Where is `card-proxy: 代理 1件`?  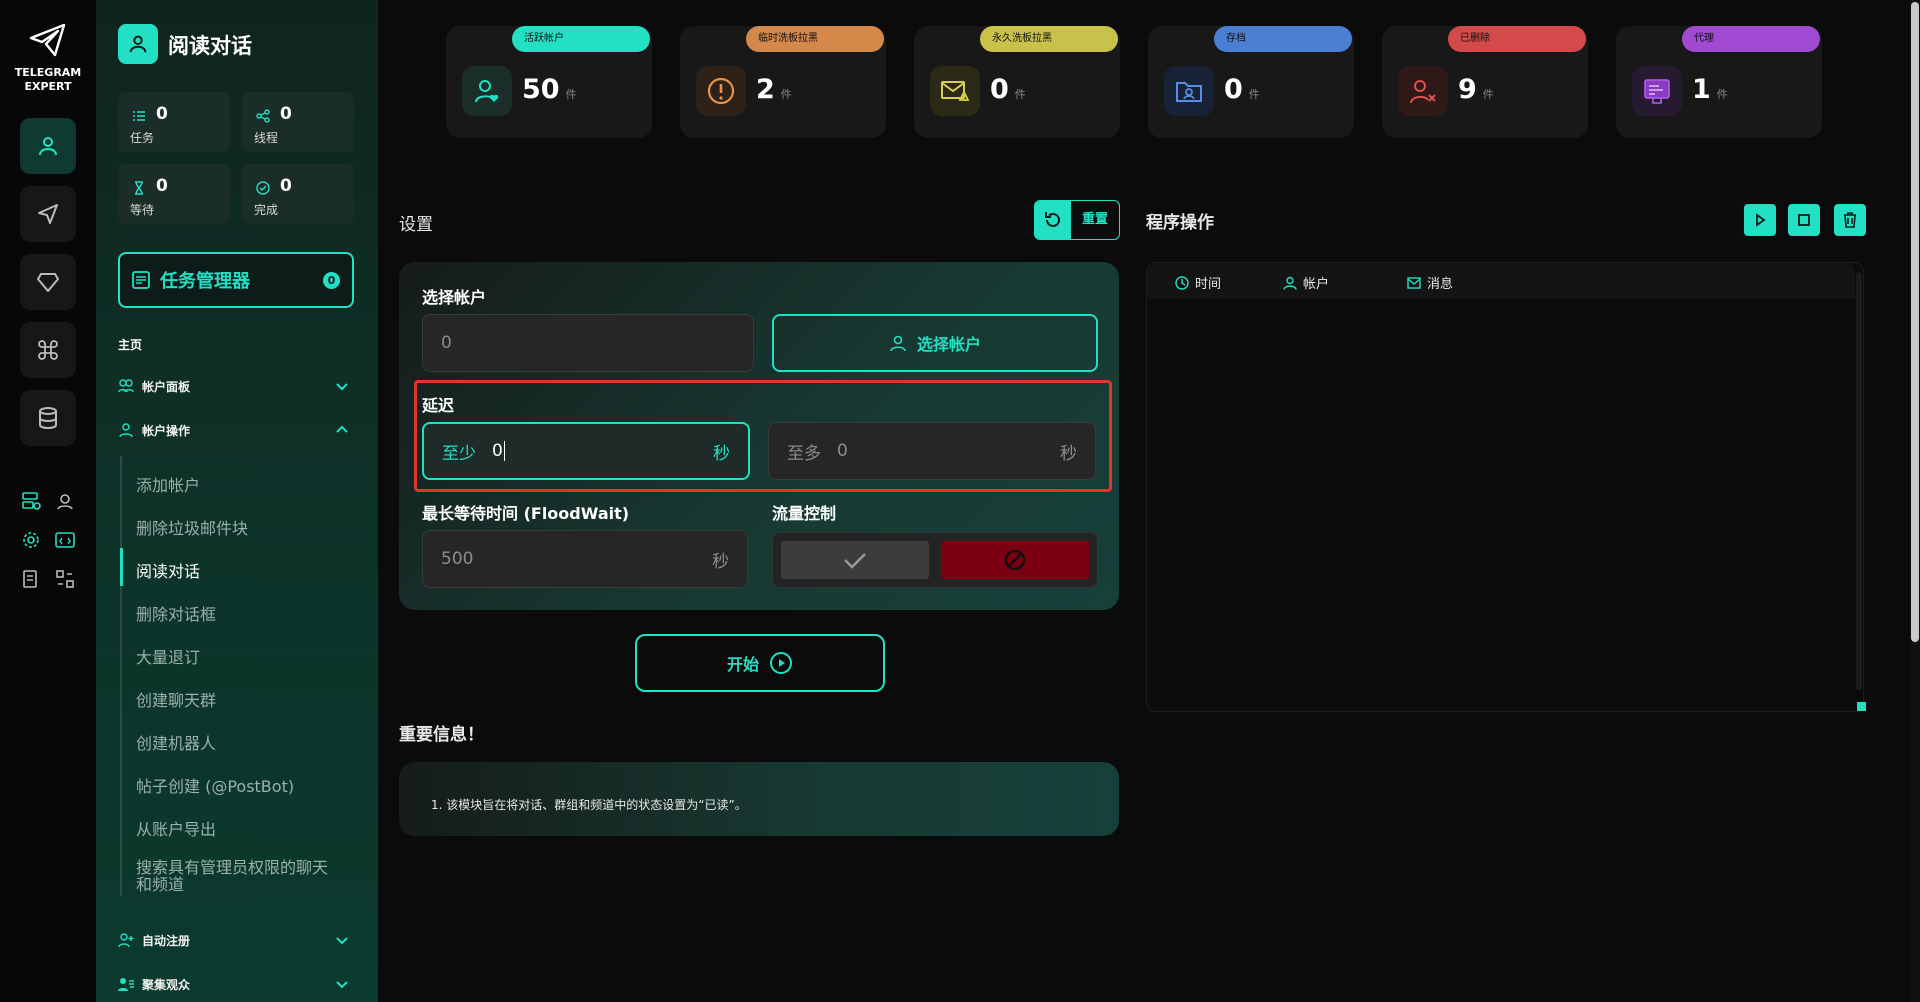
card-proxy: 代理 1件 is located at coordinates (1719, 82).